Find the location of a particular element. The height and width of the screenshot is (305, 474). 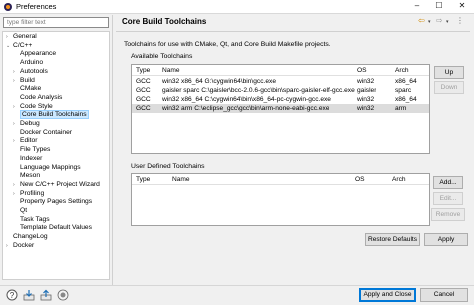

back-arrow-icon: ⇦ is located at coordinates (421, 20).